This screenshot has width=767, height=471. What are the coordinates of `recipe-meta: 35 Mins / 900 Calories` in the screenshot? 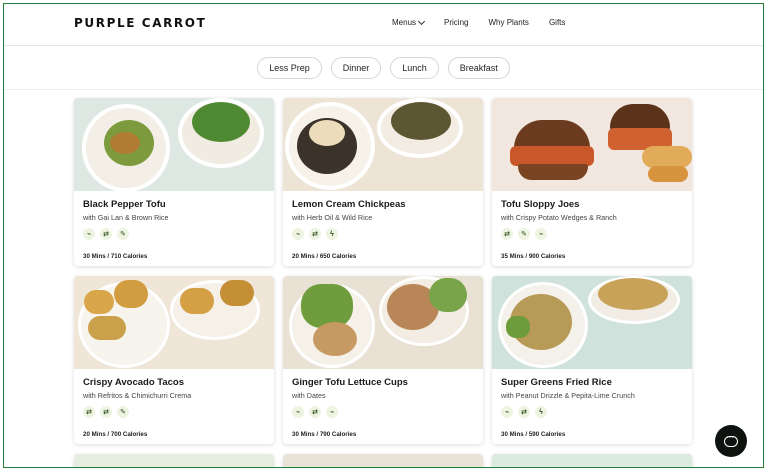 It's located at (533, 256).